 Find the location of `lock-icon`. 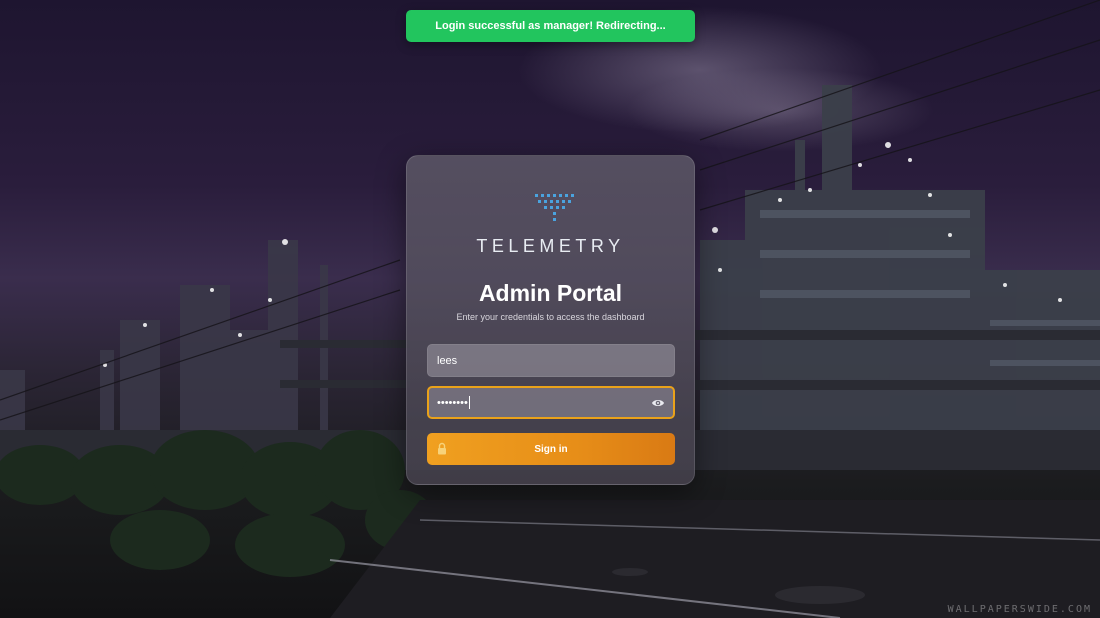

lock-icon is located at coordinates (442, 448).